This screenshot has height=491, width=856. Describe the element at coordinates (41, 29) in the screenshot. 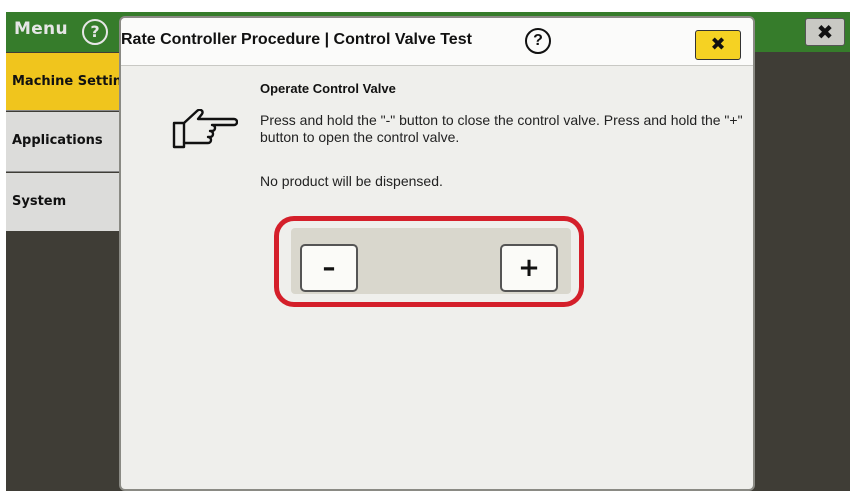

I see `menu-label: Menu` at that location.